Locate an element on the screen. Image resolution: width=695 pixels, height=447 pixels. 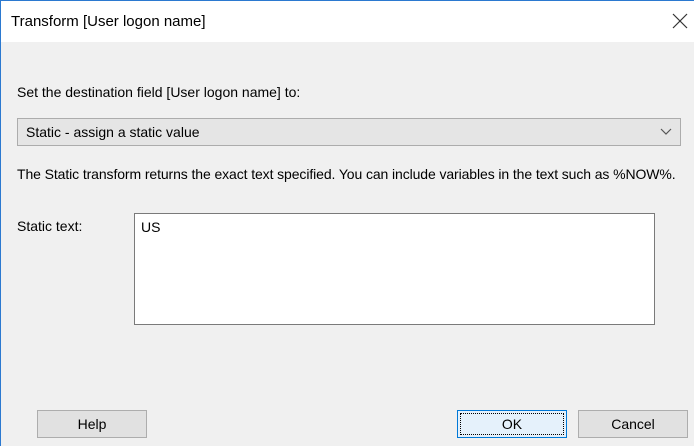
transform-type-value: Static - assign a static value is located at coordinates (113, 132).